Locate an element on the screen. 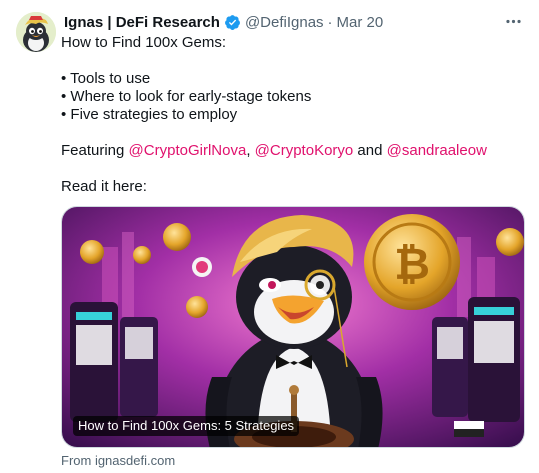  and-text: and is located at coordinates (370, 150).